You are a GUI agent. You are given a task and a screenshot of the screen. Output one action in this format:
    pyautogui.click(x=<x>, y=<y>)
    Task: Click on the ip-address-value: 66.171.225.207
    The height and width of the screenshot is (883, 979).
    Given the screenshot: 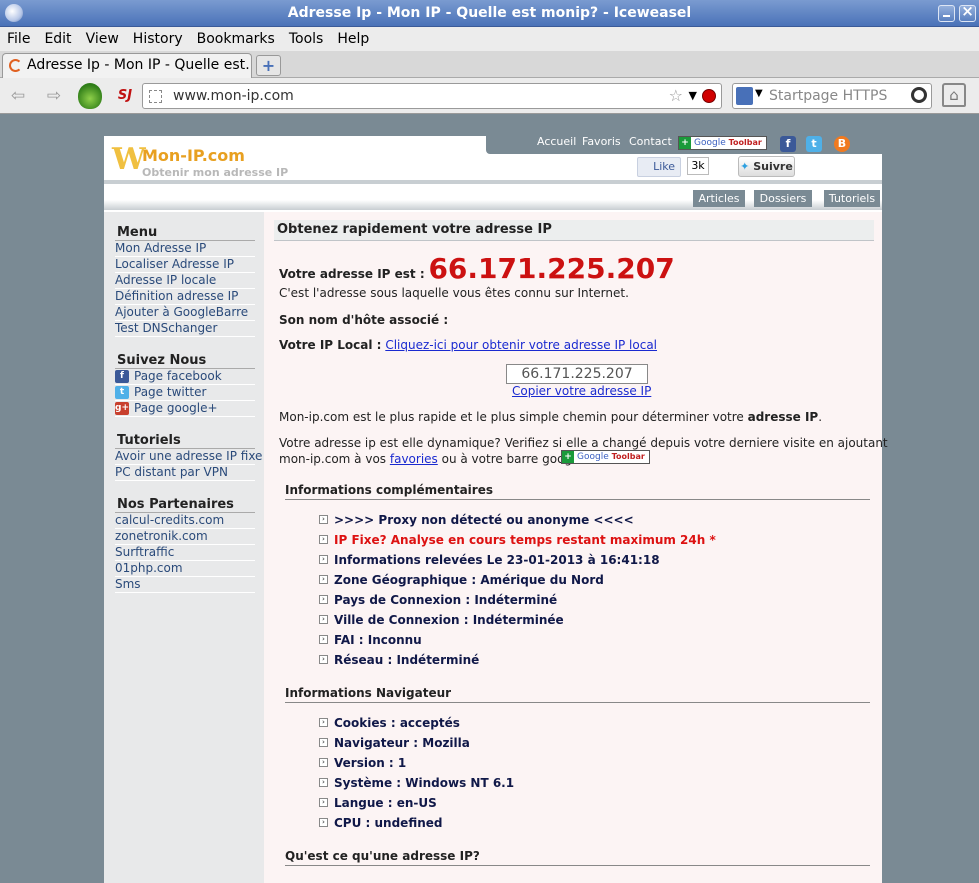 What is the action you would take?
    pyautogui.click(x=551, y=268)
    